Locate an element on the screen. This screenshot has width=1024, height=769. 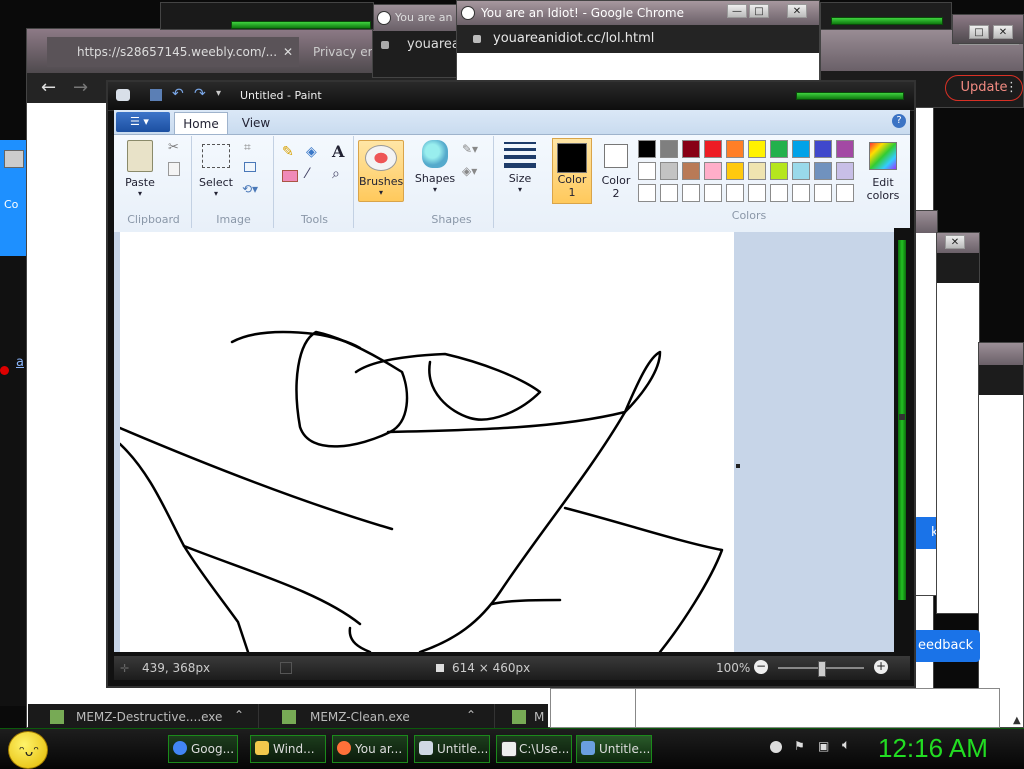
scroll-handle: ▲ is located at coordinates (1017, 720).